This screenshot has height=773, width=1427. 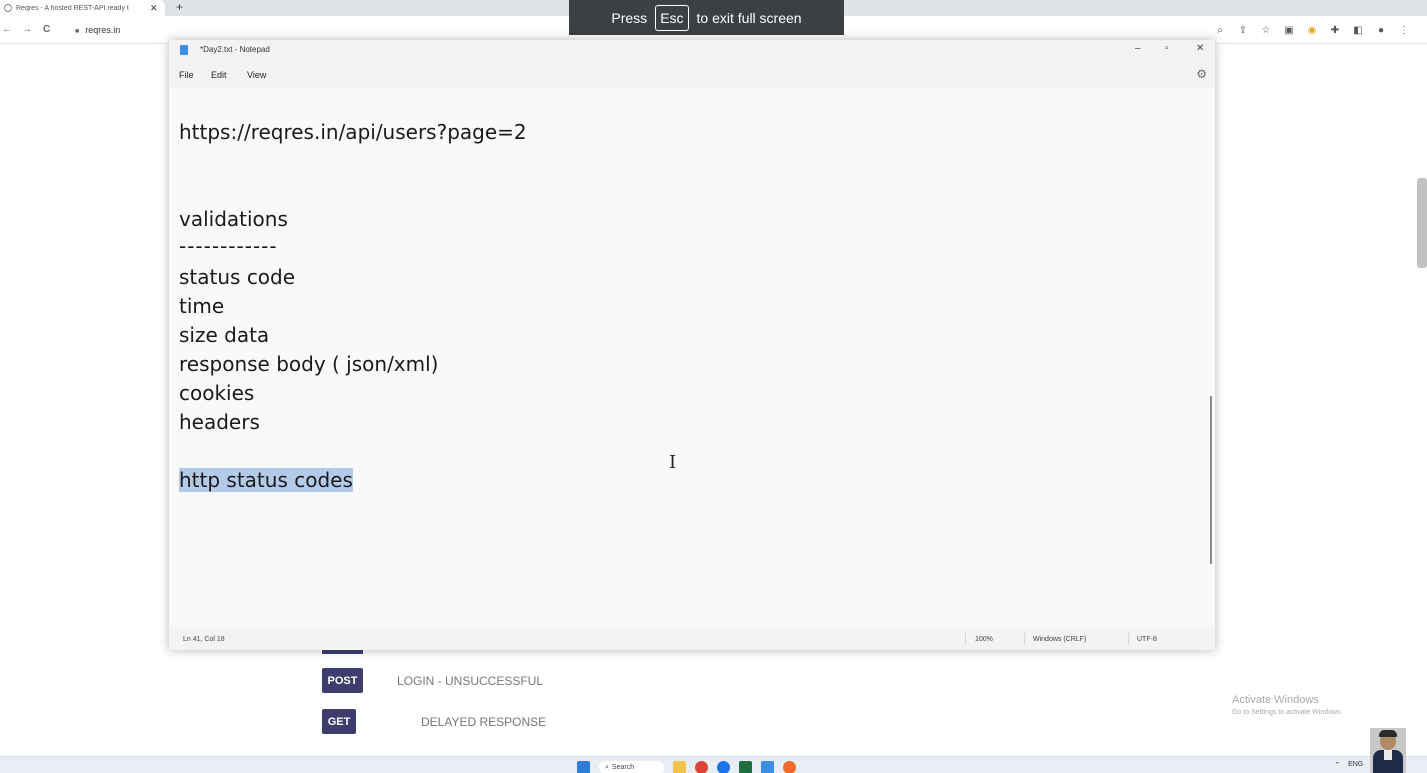 I want to click on lock-icon: ■, so click(x=77, y=31).